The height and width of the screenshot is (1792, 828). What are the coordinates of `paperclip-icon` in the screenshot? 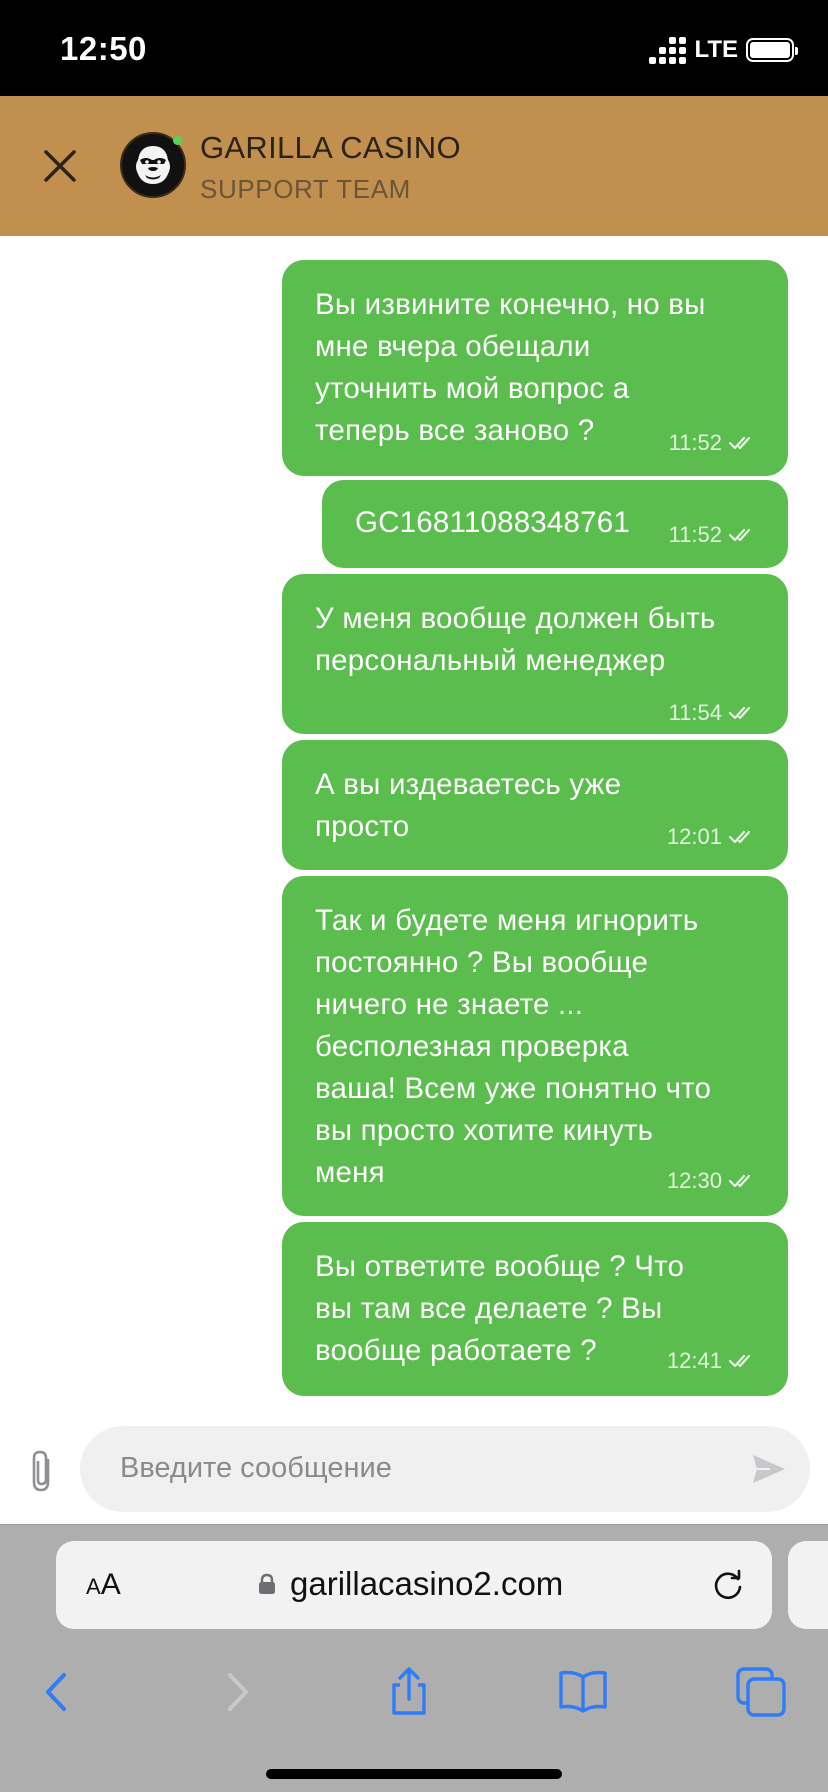 It's located at (42, 1471).